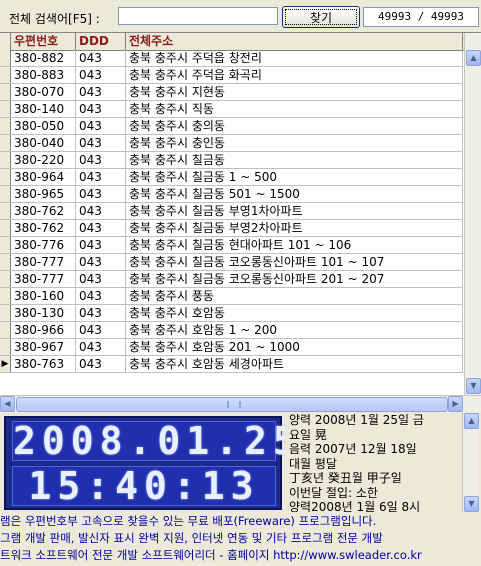  I want to click on address-cell: 충북 충주시 충의동, so click(294, 126).